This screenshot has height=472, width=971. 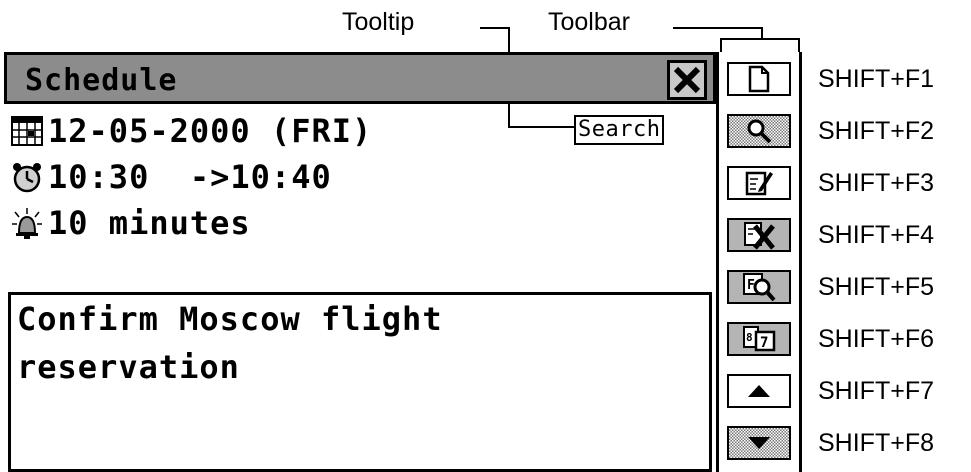 I want to click on close-x-icon, so click(x=687, y=80).